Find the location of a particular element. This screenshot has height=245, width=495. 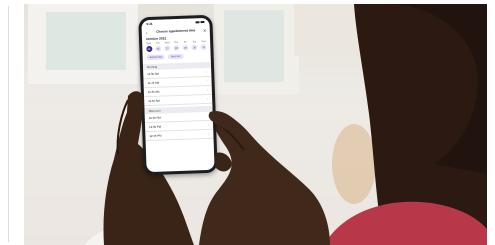

day-number: 27 is located at coordinates (167, 48).